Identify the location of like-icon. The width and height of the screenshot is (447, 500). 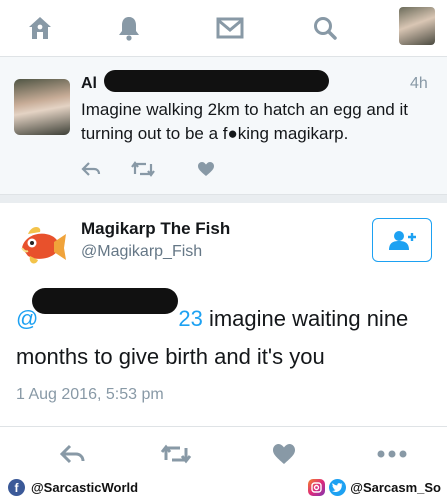
(284, 454).